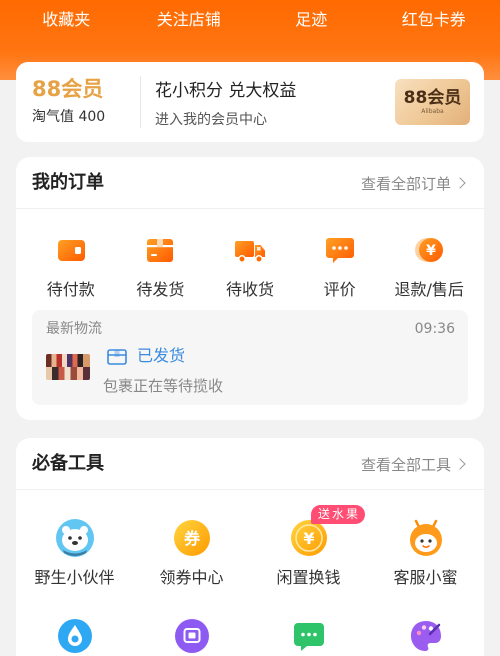 The height and width of the screenshot is (656, 500). I want to click on nav-followed-shops: 关注店铺, so click(189, 20).